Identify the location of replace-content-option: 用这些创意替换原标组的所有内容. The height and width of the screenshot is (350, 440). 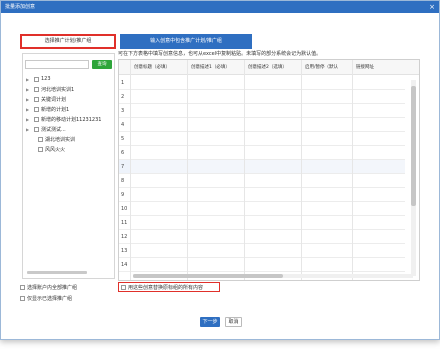
(169, 287).